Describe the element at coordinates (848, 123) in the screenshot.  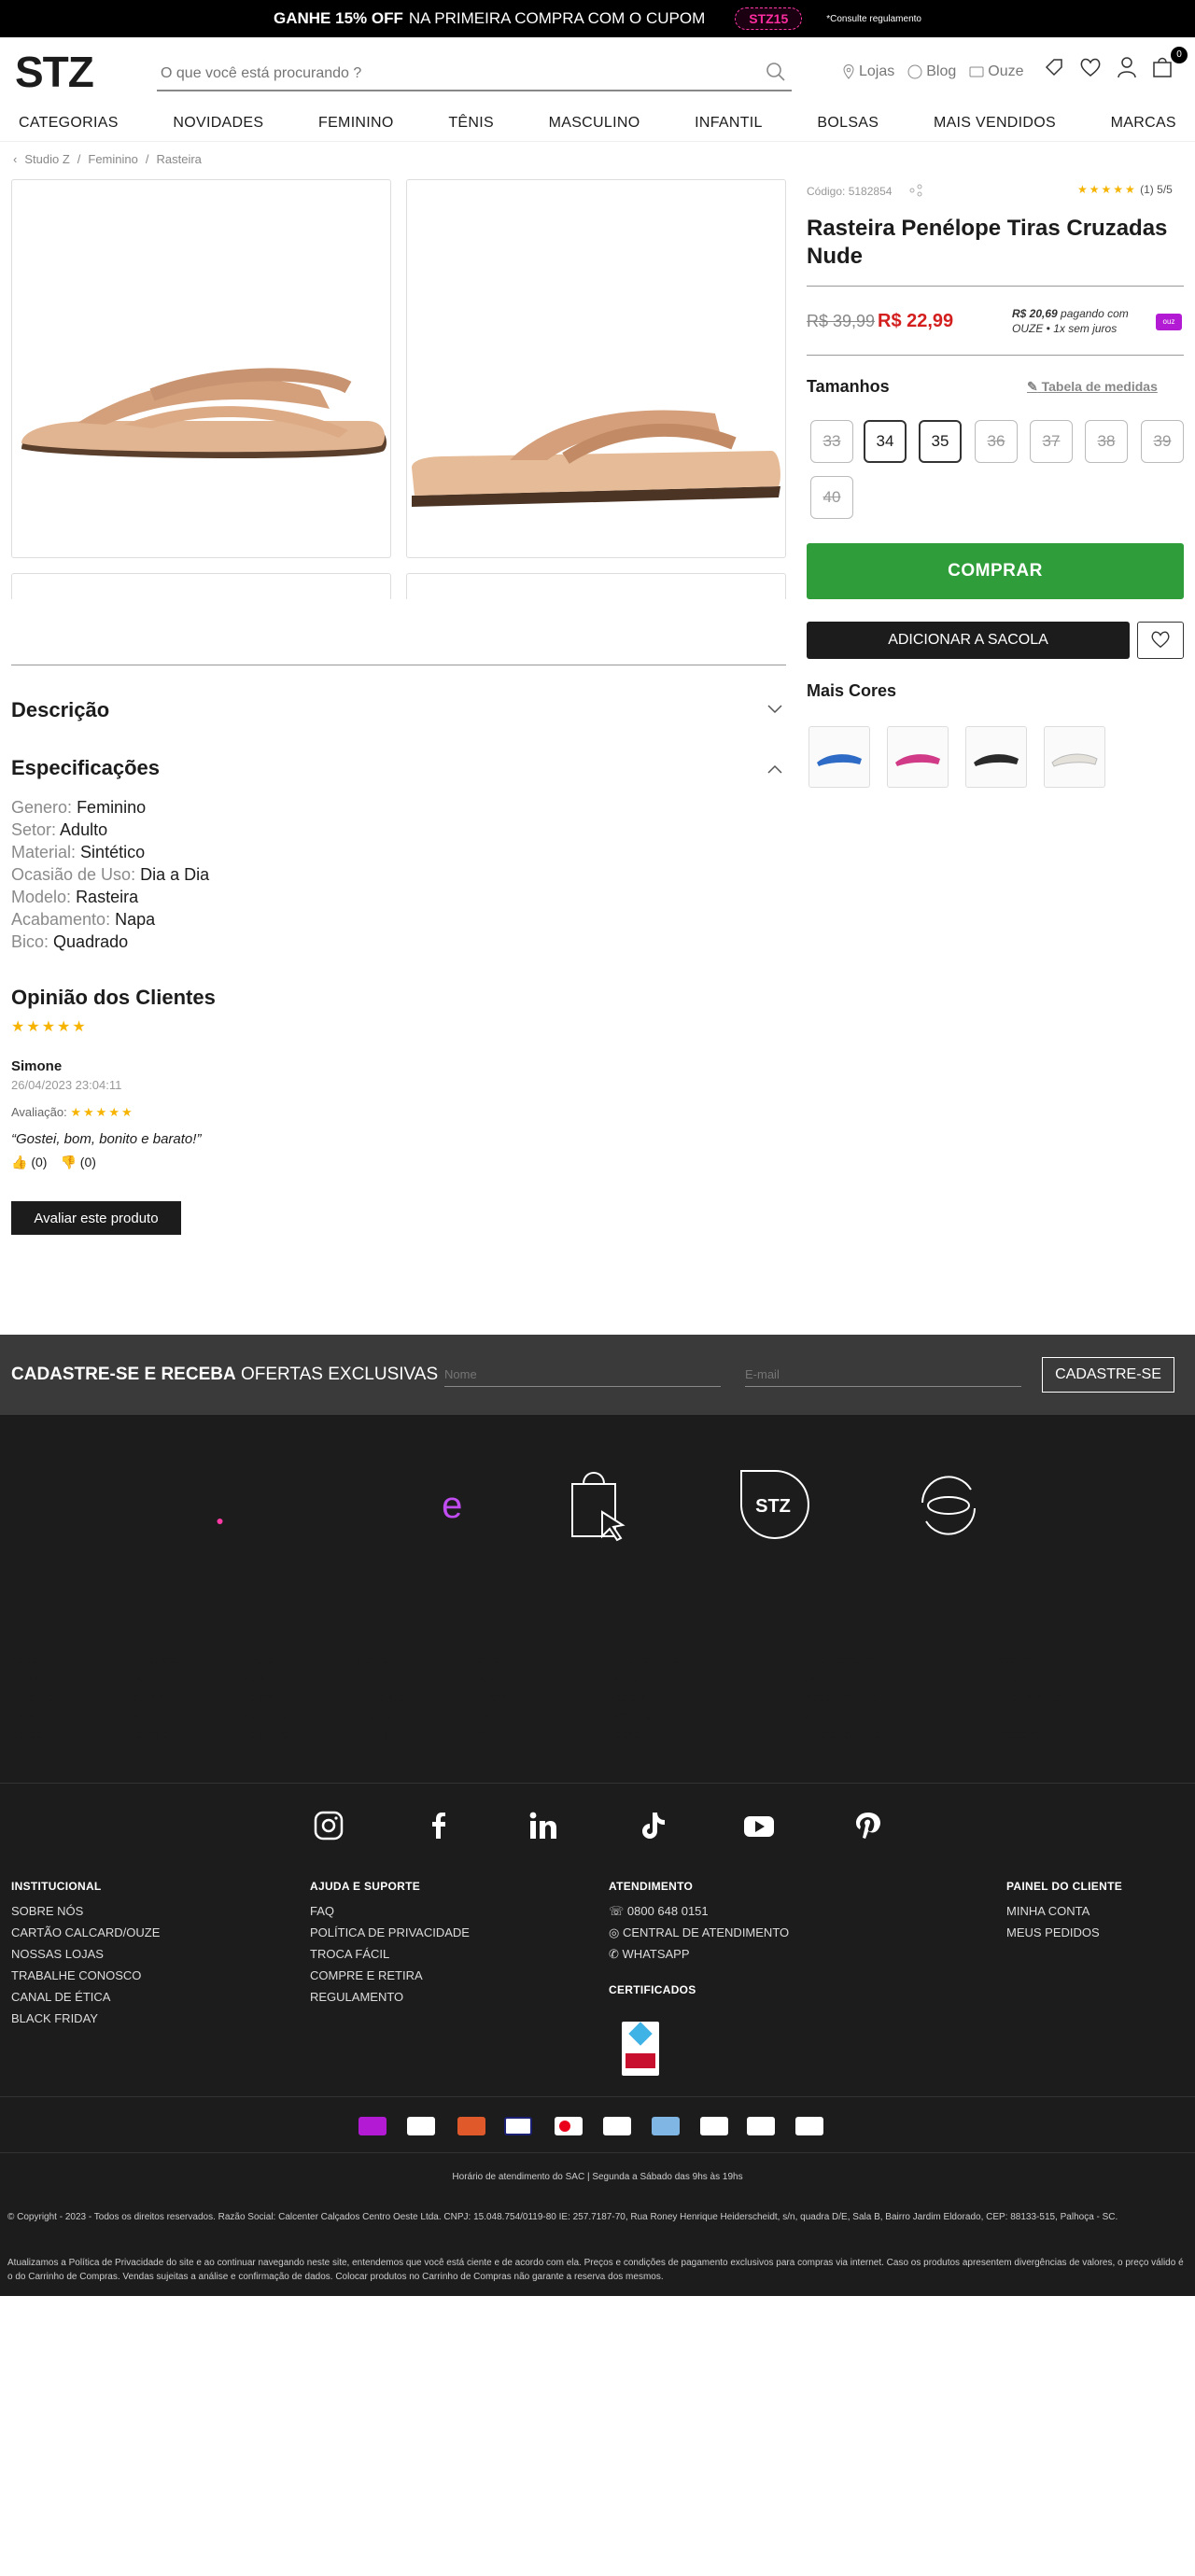
I see `nav-bolsas: BOLSAS` at that location.